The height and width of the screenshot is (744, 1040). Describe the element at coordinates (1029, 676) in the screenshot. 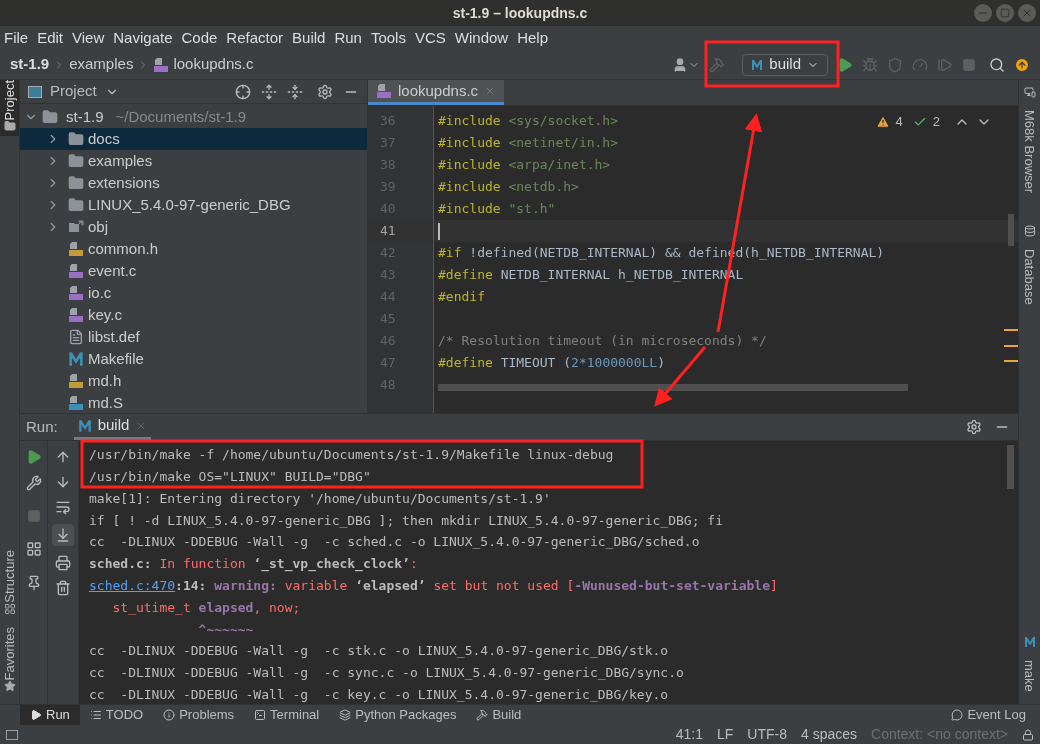

I see `tool-window-tab: make` at that location.